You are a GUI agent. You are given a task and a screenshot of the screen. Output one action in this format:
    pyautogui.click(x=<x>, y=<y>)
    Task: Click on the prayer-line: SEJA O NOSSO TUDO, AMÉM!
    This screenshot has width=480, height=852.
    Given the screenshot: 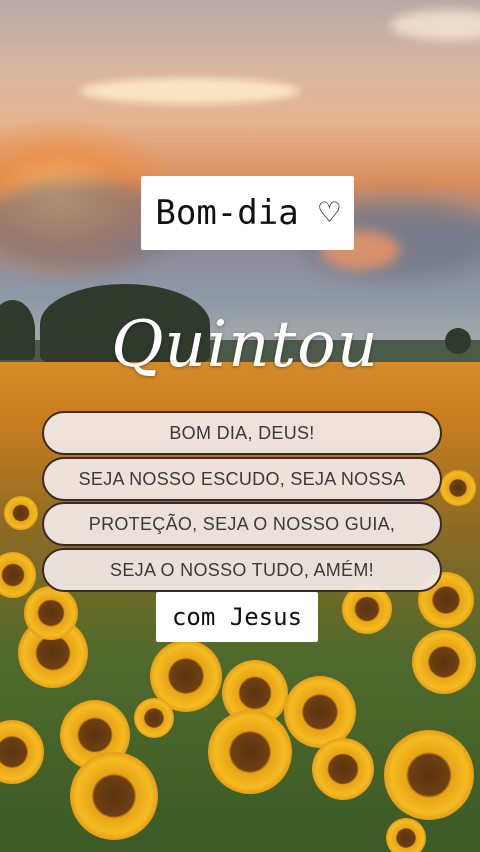 What is the action you would take?
    pyautogui.click(x=242, y=570)
    